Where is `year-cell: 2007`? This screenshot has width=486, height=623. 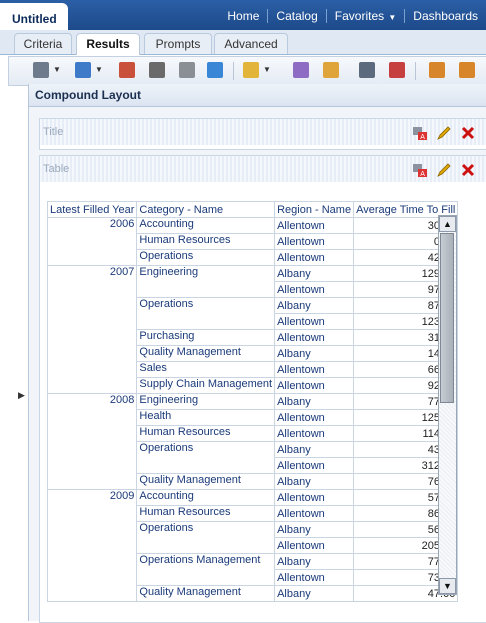 year-cell: 2007 is located at coordinates (92, 273).